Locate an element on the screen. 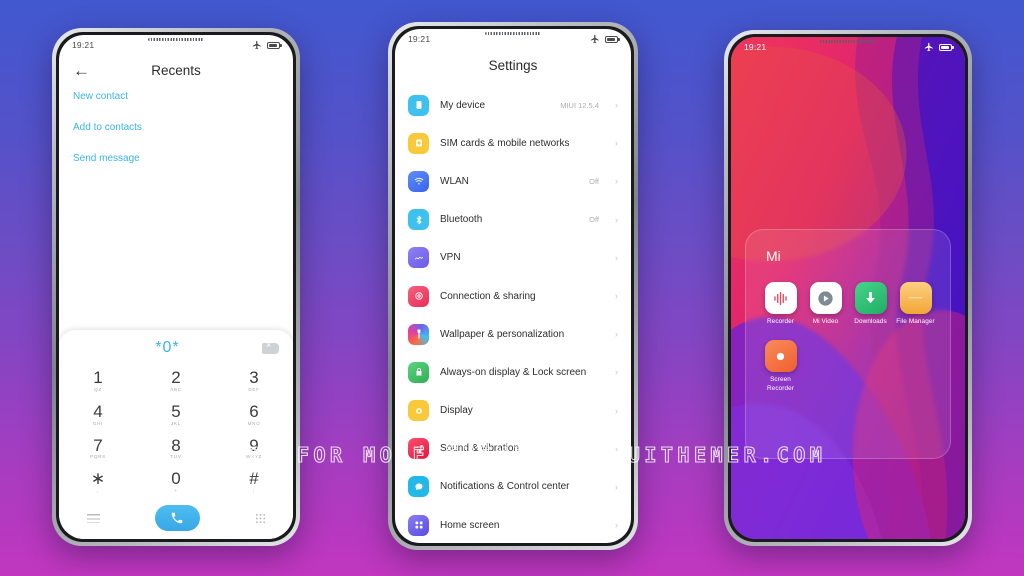 The image size is (1024, 576). settings-item-label: Connection & sharing is located at coordinates (488, 296).